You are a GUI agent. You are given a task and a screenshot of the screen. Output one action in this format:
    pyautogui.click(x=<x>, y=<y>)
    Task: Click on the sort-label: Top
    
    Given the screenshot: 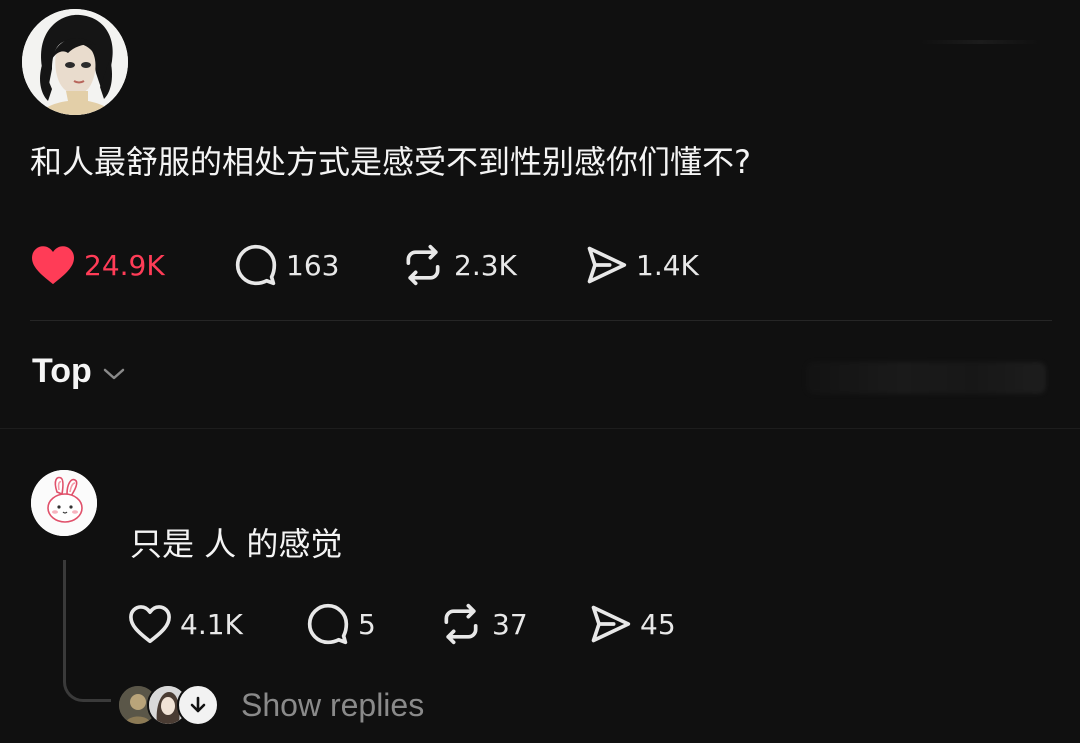 What is the action you would take?
    pyautogui.click(x=62, y=371)
    